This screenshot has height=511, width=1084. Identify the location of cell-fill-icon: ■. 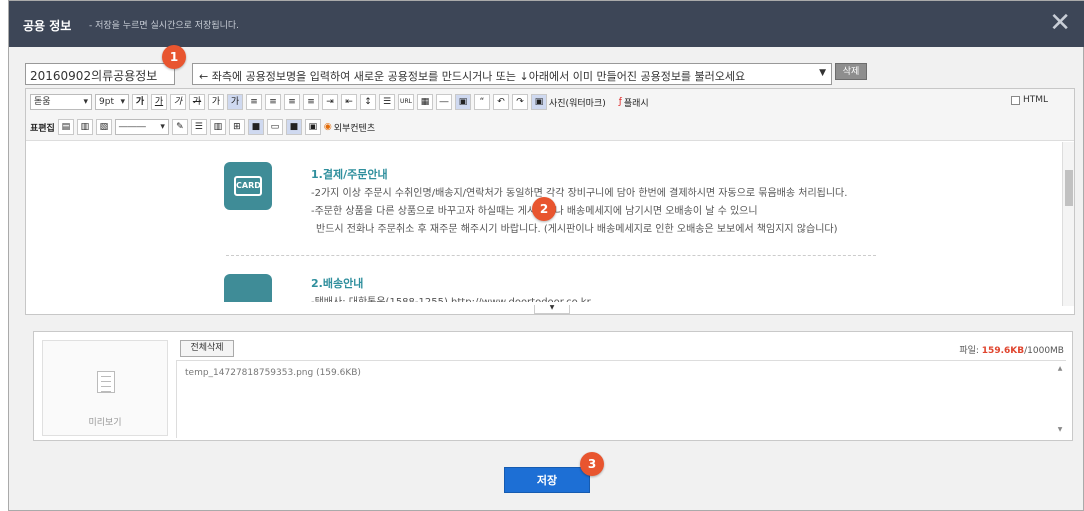
(255, 127).